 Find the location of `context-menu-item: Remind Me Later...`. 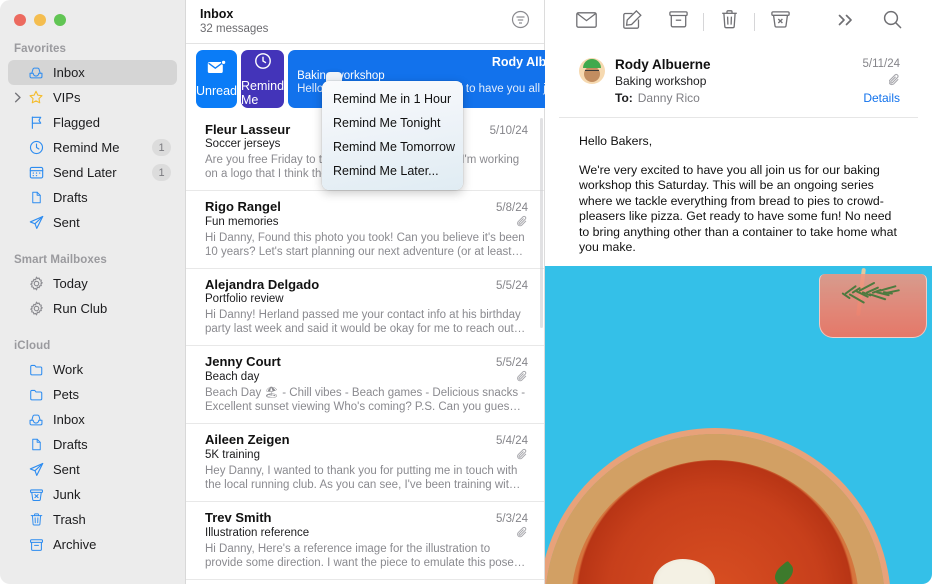

context-menu-item: Remind Me Later... is located at coordinates (392, 171).